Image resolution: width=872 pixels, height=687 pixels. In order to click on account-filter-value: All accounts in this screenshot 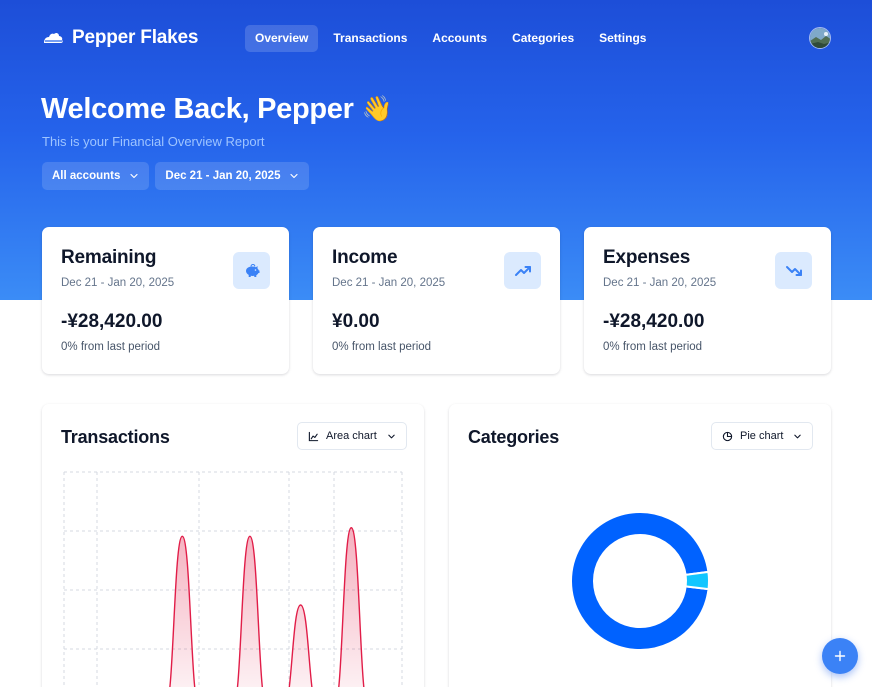, I will do `click(86, 176)`.